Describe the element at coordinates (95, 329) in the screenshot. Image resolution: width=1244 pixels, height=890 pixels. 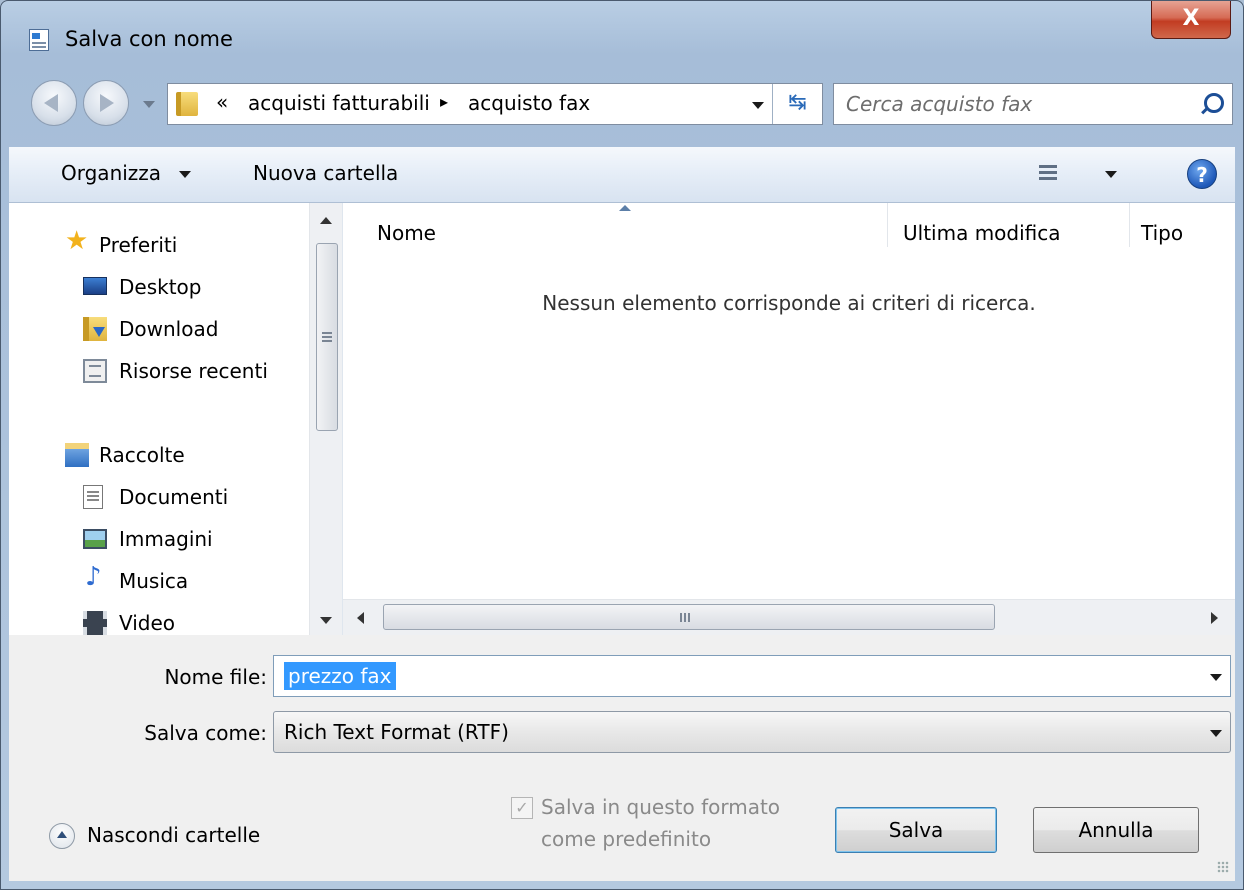
I see `download-folder-icon` at that location.